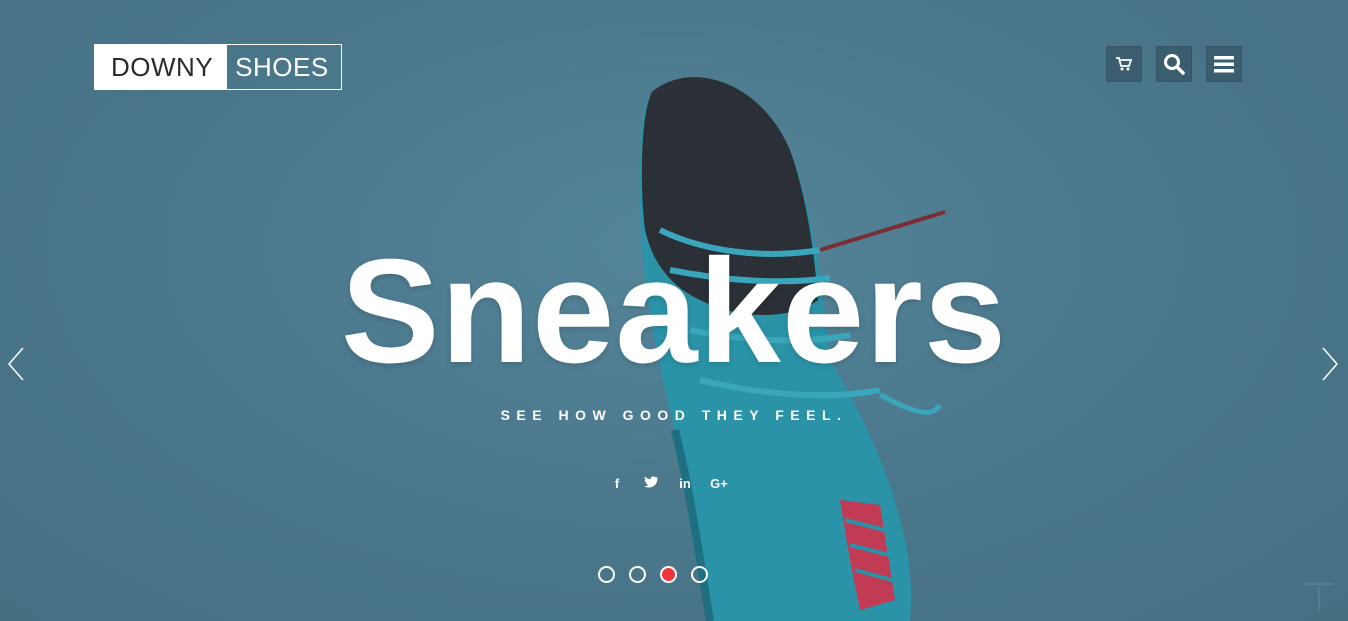 The height and width of the screenshot is (621, 1348). What do you see at coordinates (653, 574) in the screenshot?
I see `slide-pagination` at bounding box center [653, 574].